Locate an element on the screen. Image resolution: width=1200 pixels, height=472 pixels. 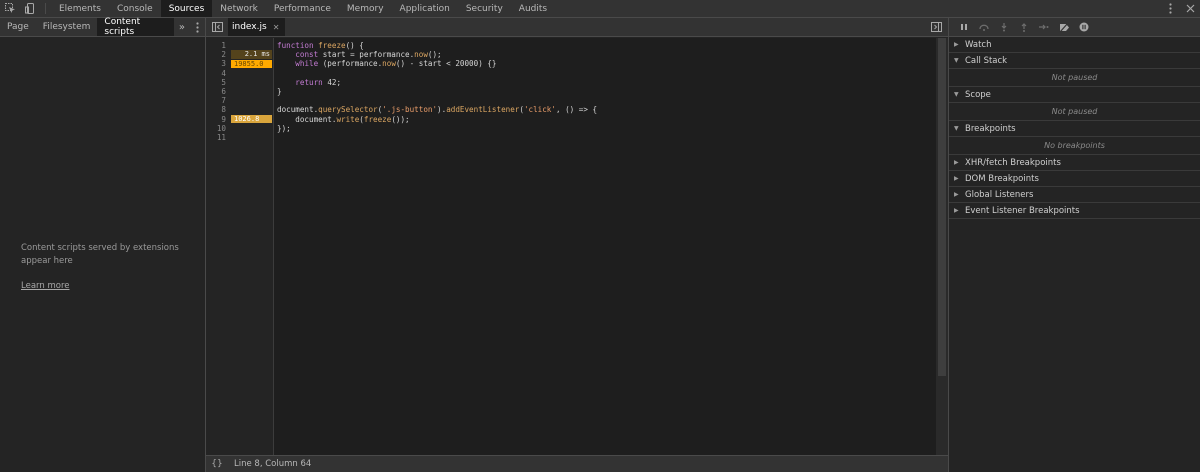
learn-more-link: Learn more is located at coordinates (45, 286).